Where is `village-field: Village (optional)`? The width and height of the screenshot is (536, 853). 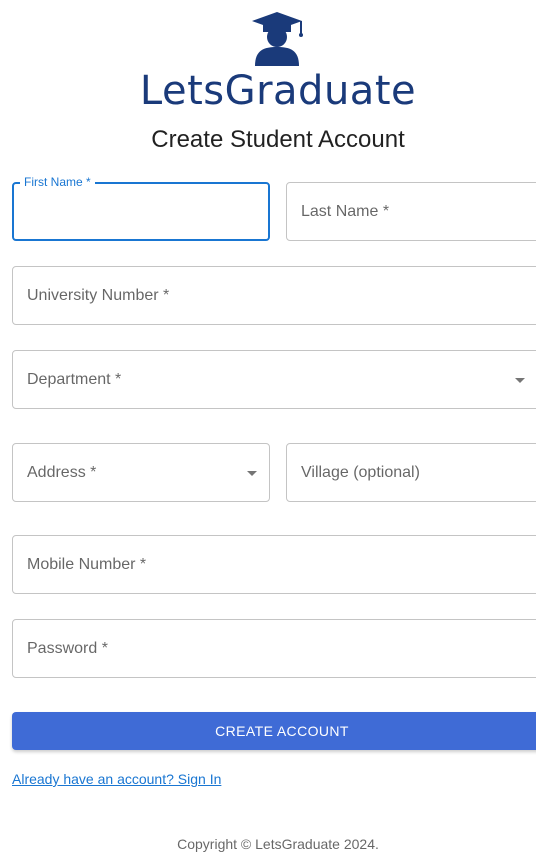
village-field: Village (optional) is located at coordinates (411, 472).